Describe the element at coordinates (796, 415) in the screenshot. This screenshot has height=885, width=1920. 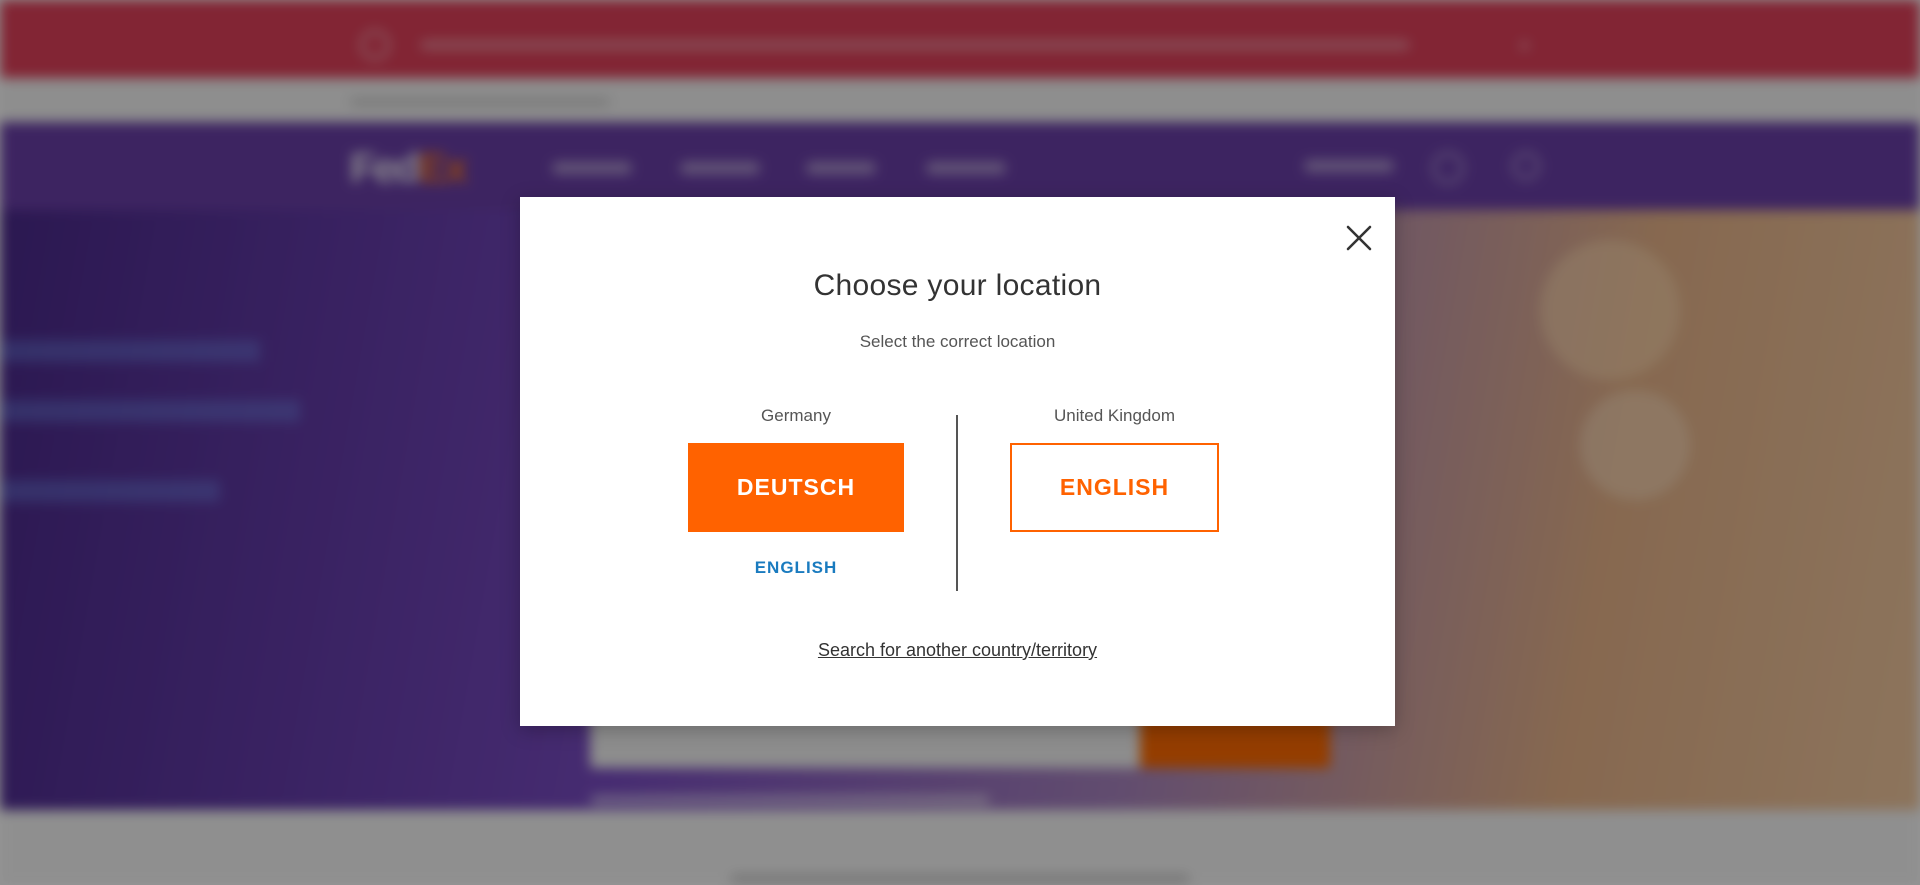
I see `country-name-germany: Germany` at that location.